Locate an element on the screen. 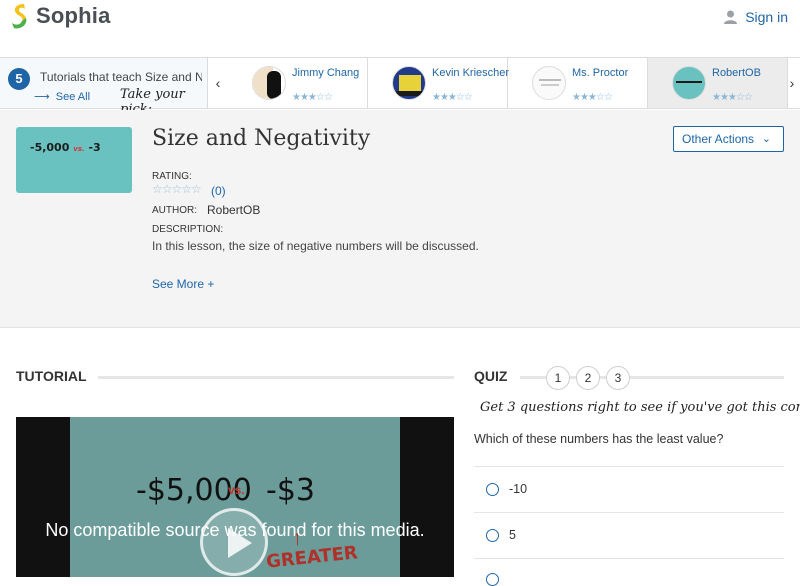  tutorial-author-name: Ms. Proctor is located at coordinates (600, 73).